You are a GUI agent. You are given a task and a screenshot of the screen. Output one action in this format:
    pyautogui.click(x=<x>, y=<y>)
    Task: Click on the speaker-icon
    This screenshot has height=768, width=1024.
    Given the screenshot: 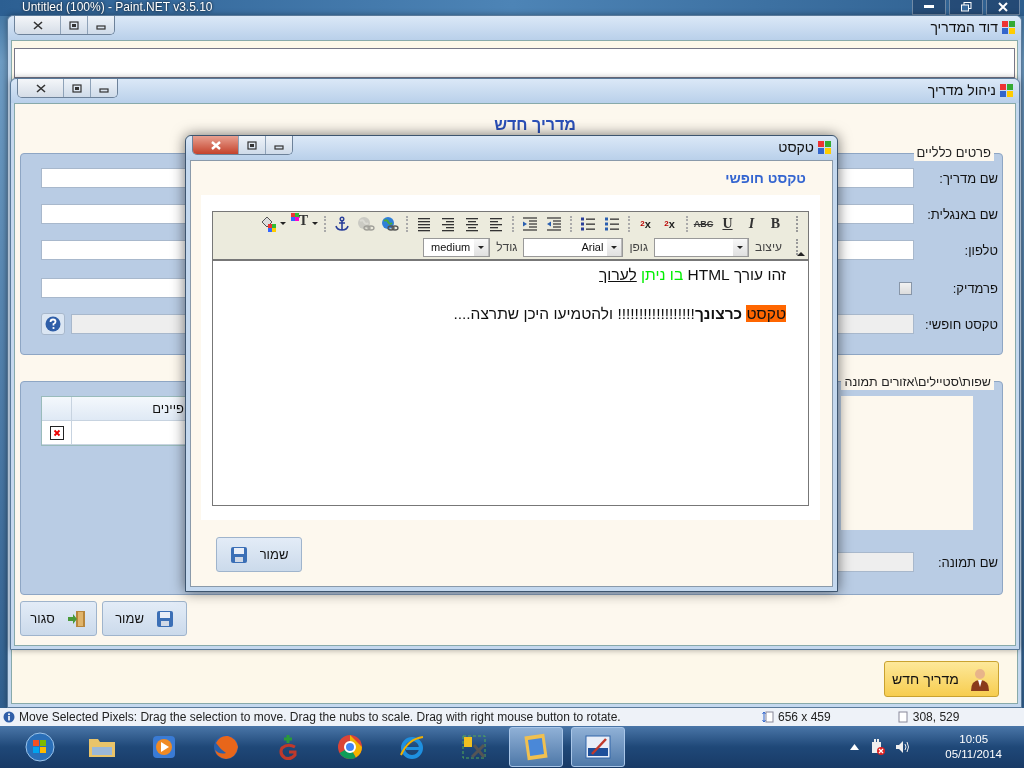 What is the action you would take?
    pyautogui.click(x=903, y=747)
    